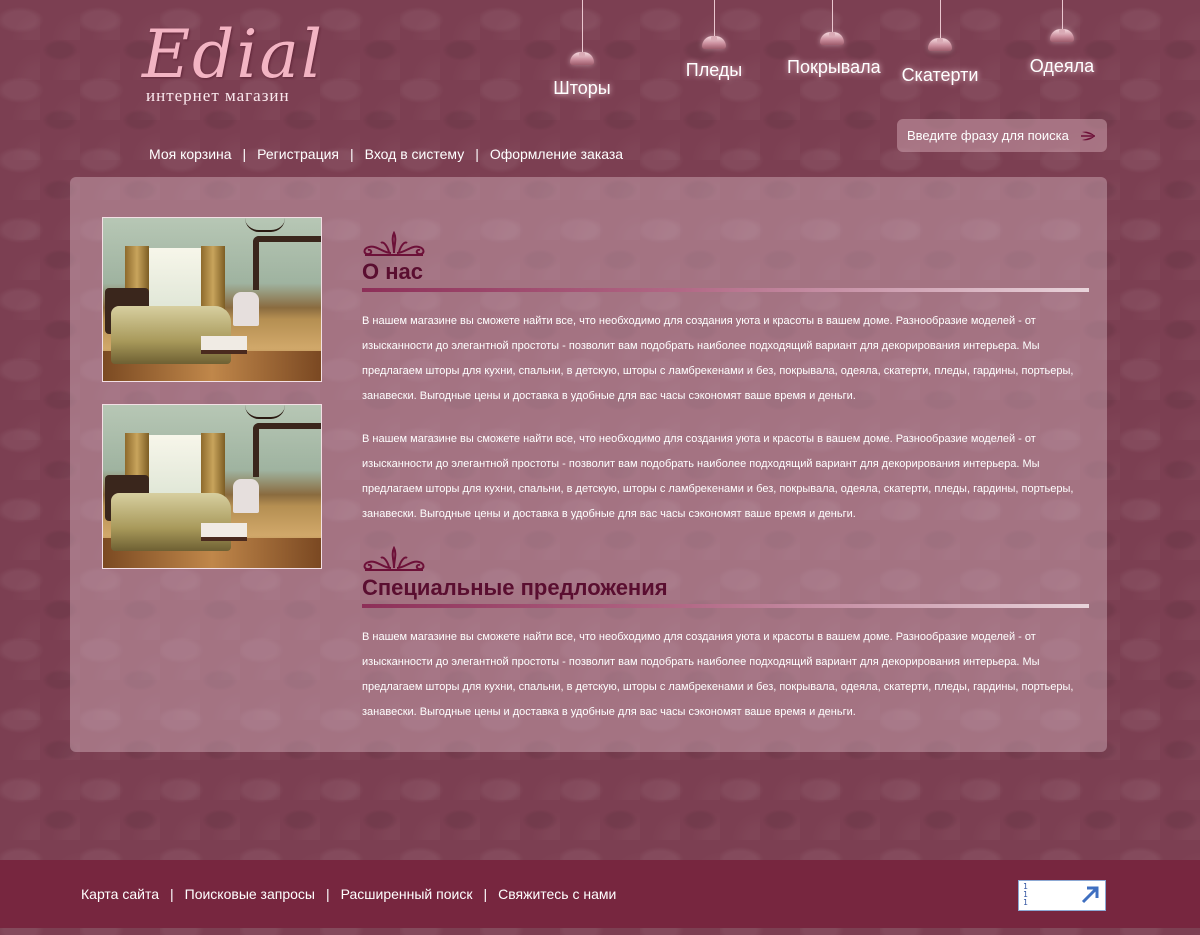  Describe the element at coordinates (298, 154) in the screenshot. I see `register-link: Регистрация` at that location.